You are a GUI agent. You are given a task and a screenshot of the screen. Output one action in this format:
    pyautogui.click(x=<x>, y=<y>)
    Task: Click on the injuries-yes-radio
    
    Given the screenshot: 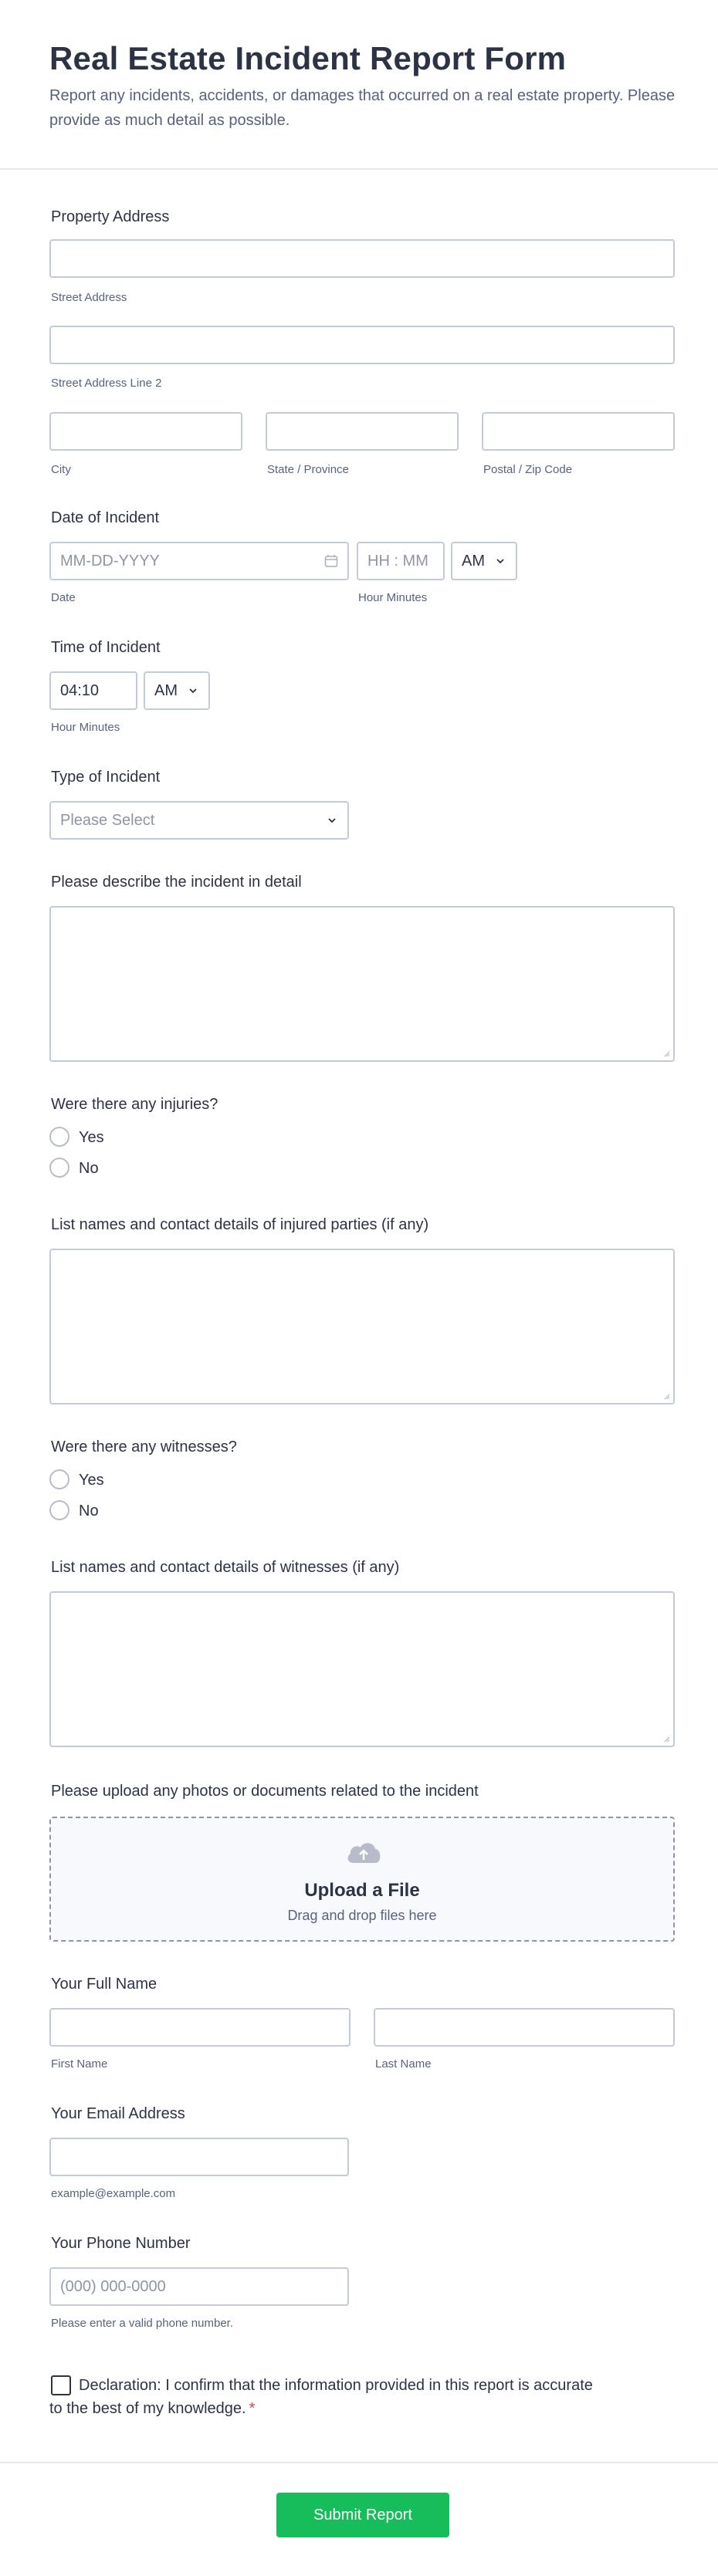 What is the action you would take?
    pyautogui.click(x=59, y=1137)
    